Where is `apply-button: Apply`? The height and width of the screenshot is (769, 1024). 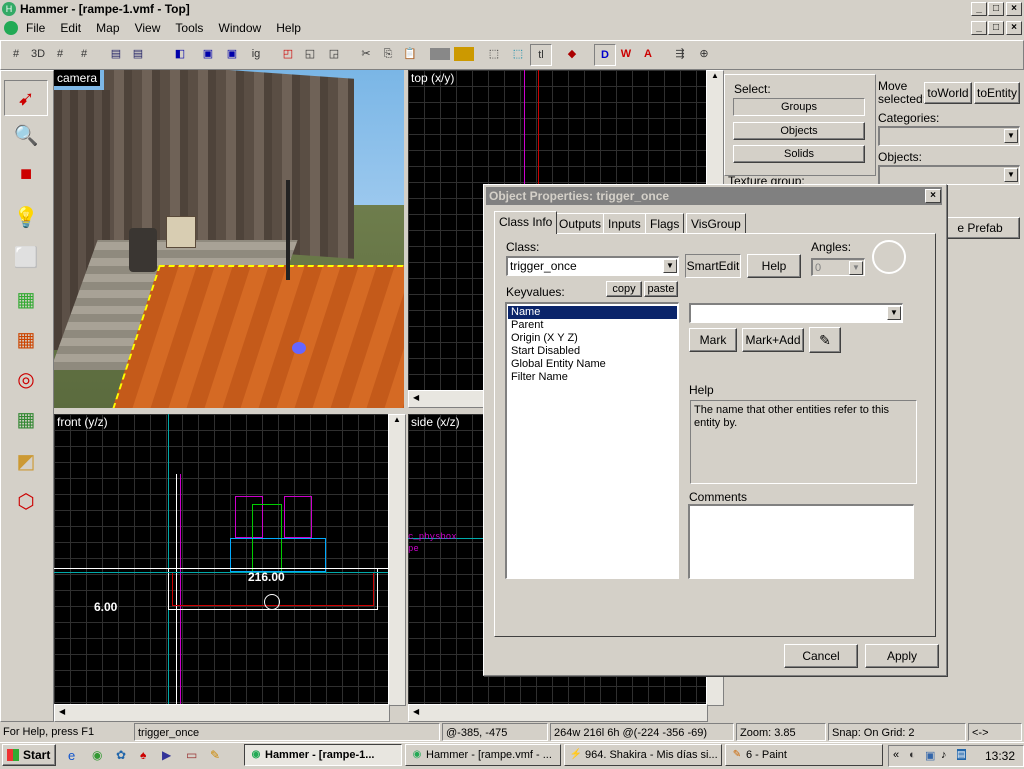 apply-button: Apply is located at coordinates (902, 656).